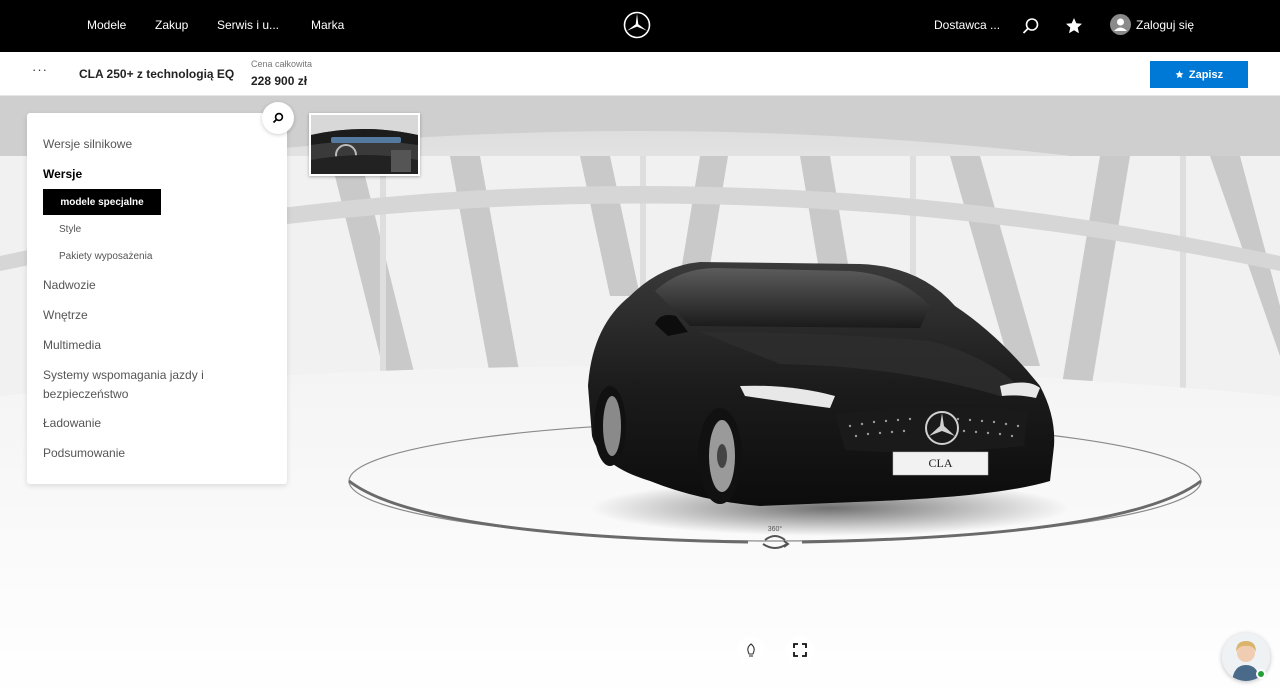  What do you see at coordinates (1206, 74) in the screenshot?
I see `save-button-label: Zapisz` at bounding box center [1206, 74].